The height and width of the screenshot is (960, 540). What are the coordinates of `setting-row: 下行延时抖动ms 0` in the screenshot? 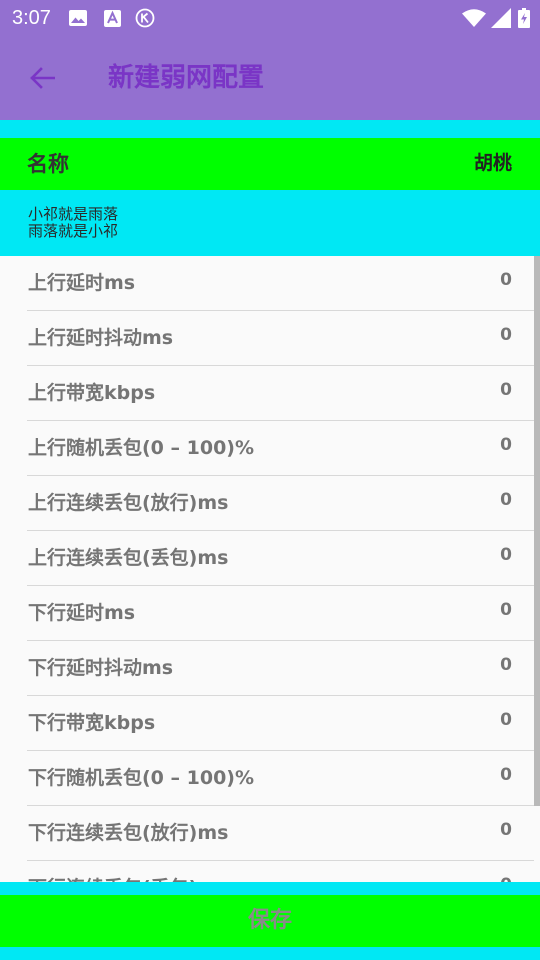 It's located at (267, 668).